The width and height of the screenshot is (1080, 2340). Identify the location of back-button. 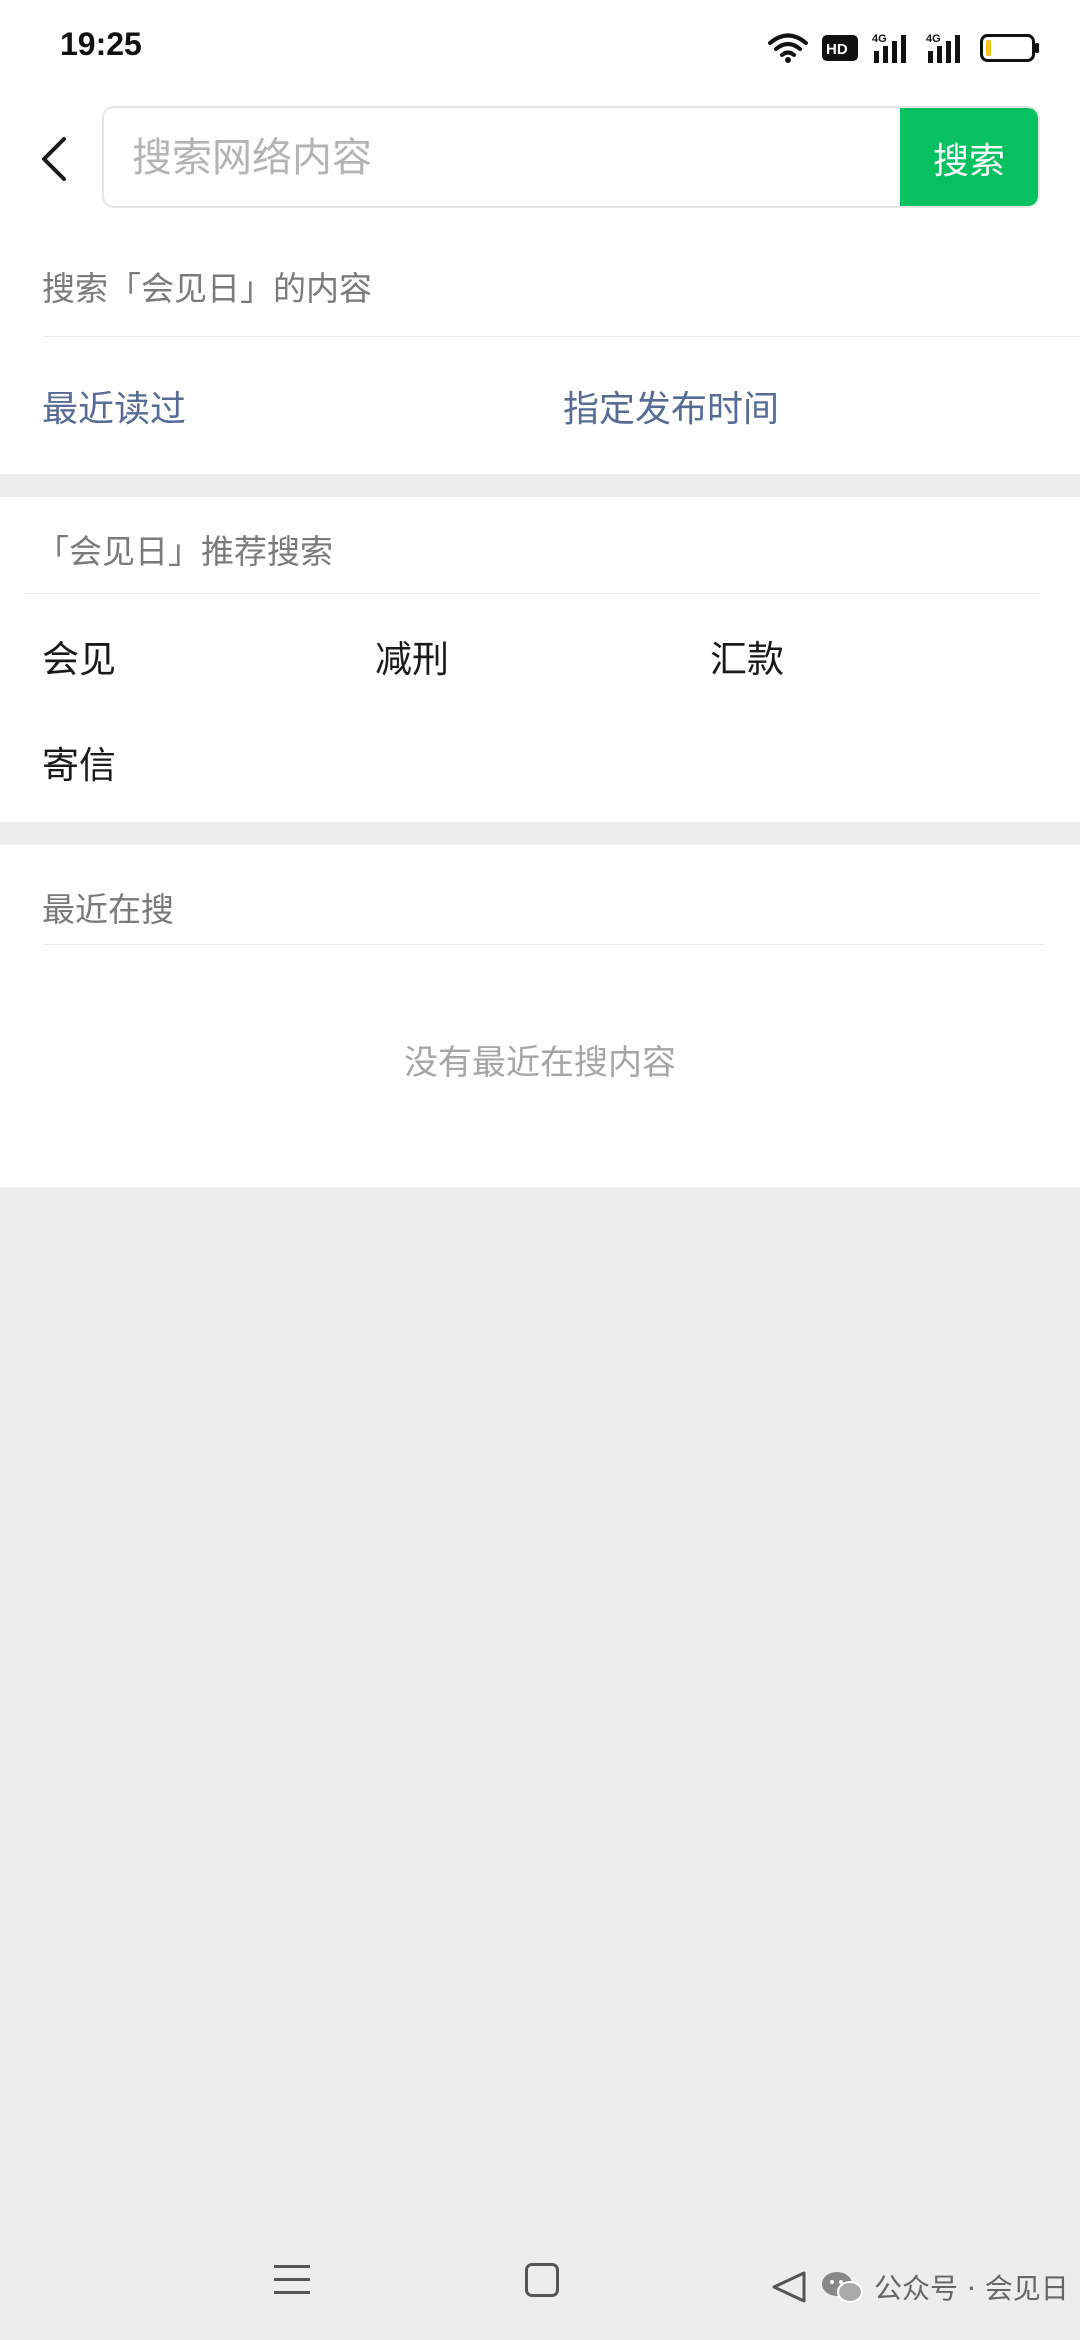
(54, 159).